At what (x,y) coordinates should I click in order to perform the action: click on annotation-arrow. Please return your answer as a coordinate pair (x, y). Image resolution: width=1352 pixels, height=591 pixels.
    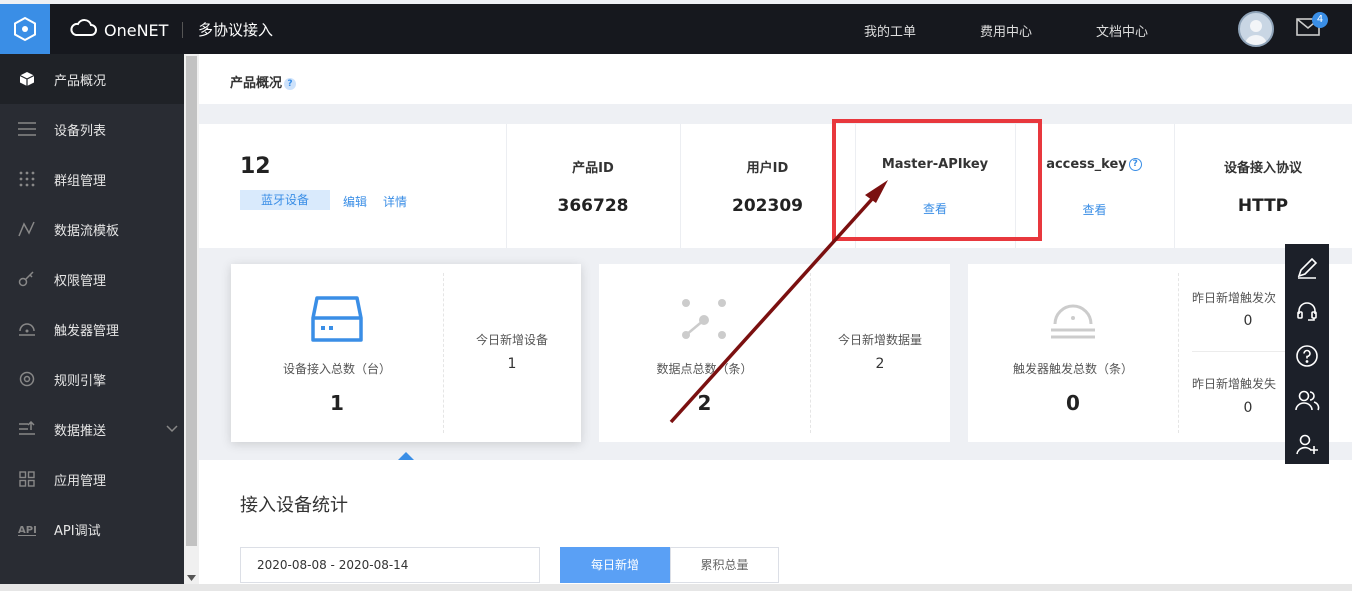
    Looking at the image, I should click on (778, 302).